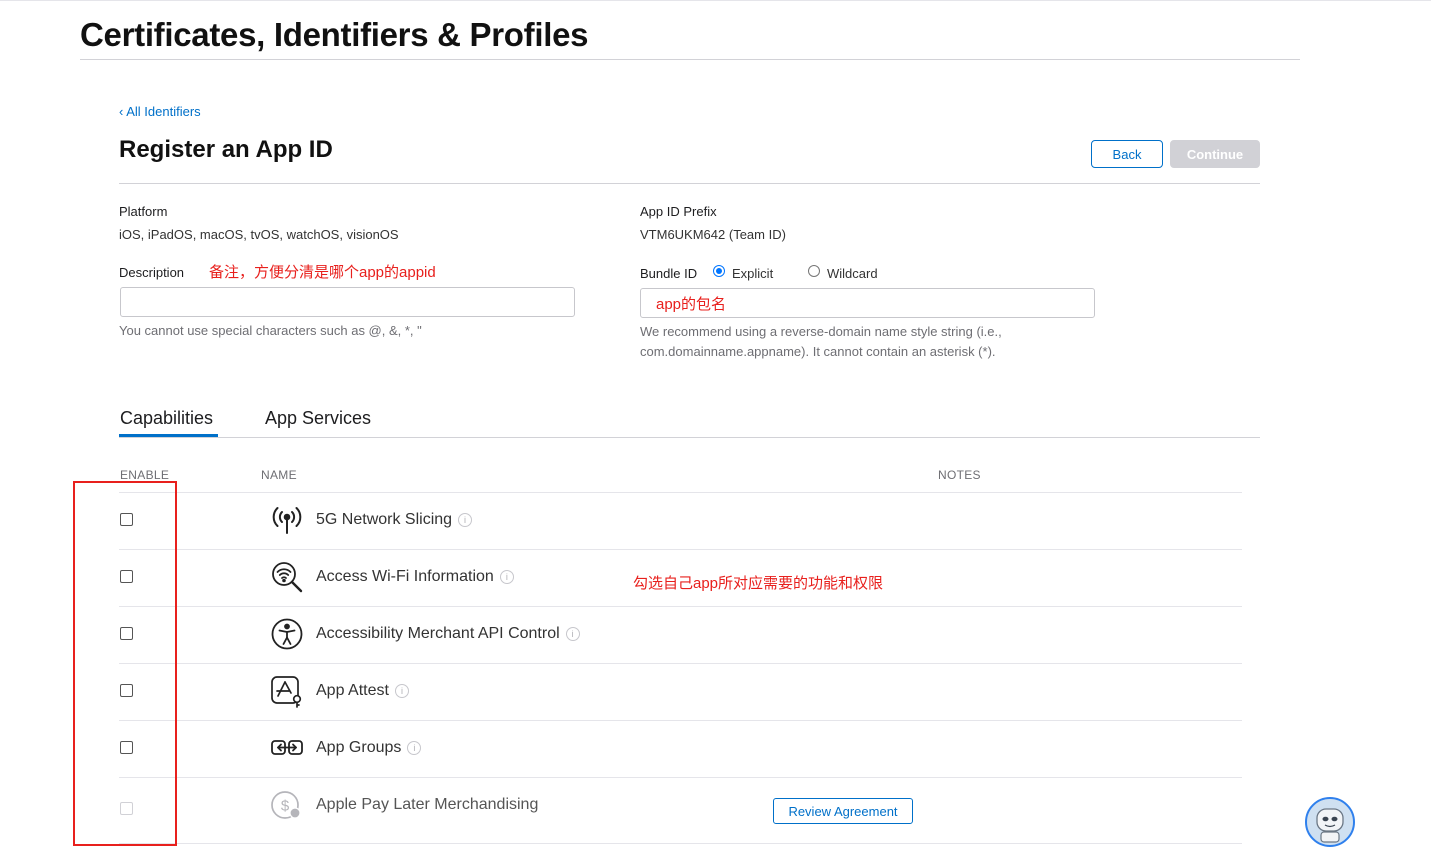 The image size is (1431, 849). I want to click on accessibility-icon, so click(287, 634).